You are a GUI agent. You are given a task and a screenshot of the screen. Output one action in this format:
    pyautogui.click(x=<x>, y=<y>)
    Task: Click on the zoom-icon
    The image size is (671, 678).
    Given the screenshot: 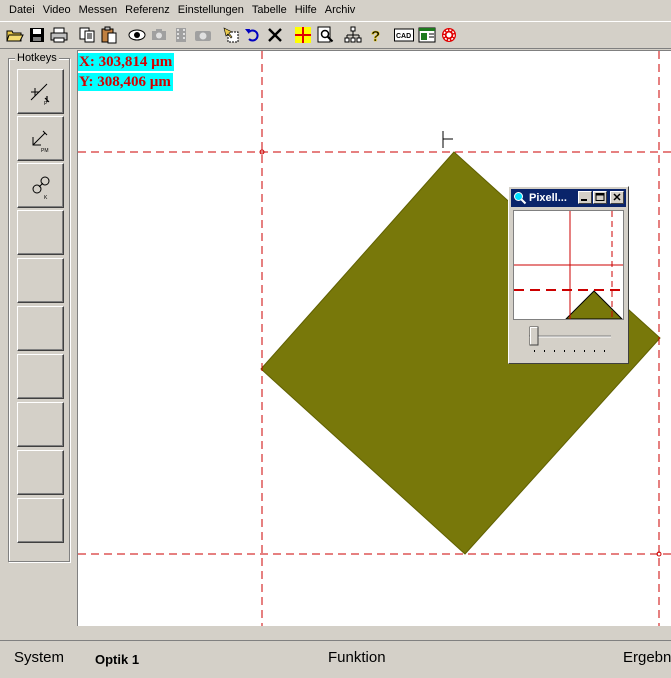 What is the action you would take?
    pyautogui.click(x=325, y=34)
    